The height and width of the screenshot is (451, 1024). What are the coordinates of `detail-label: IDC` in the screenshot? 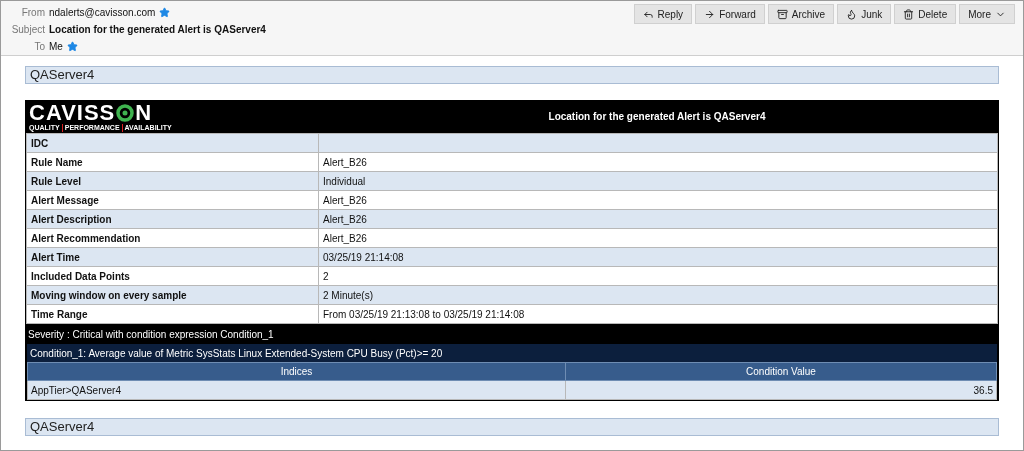 It's located at (172, 143).